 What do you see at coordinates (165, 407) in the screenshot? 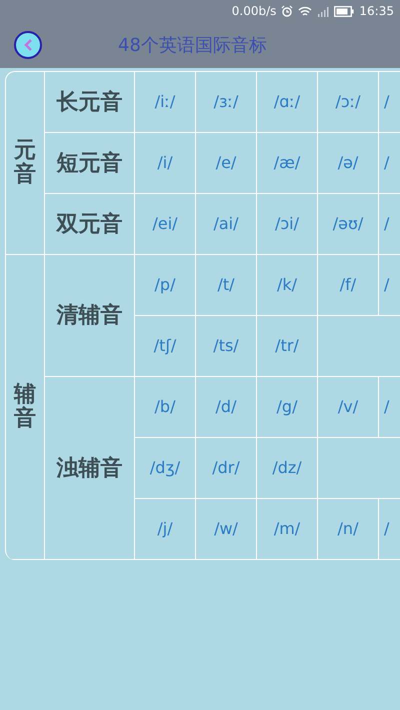
I see `phonetic-symbol: /b/` at bounding box center [165, 407].